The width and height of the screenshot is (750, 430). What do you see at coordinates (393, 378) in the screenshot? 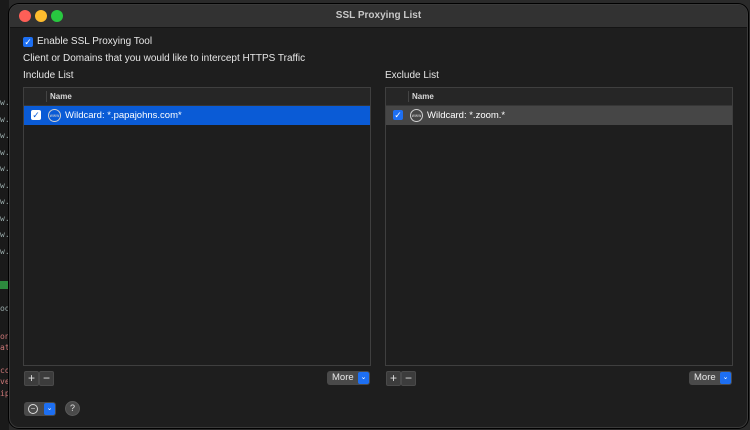
I see `exclude-add-button: +` at bounding box center [393, 378].